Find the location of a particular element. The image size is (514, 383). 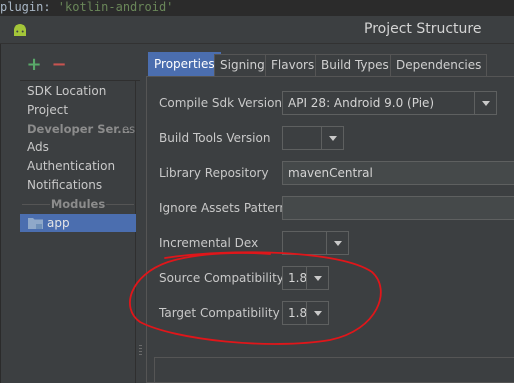

target-compat-label: Target Compatibility is located at coordinates (219, 313).